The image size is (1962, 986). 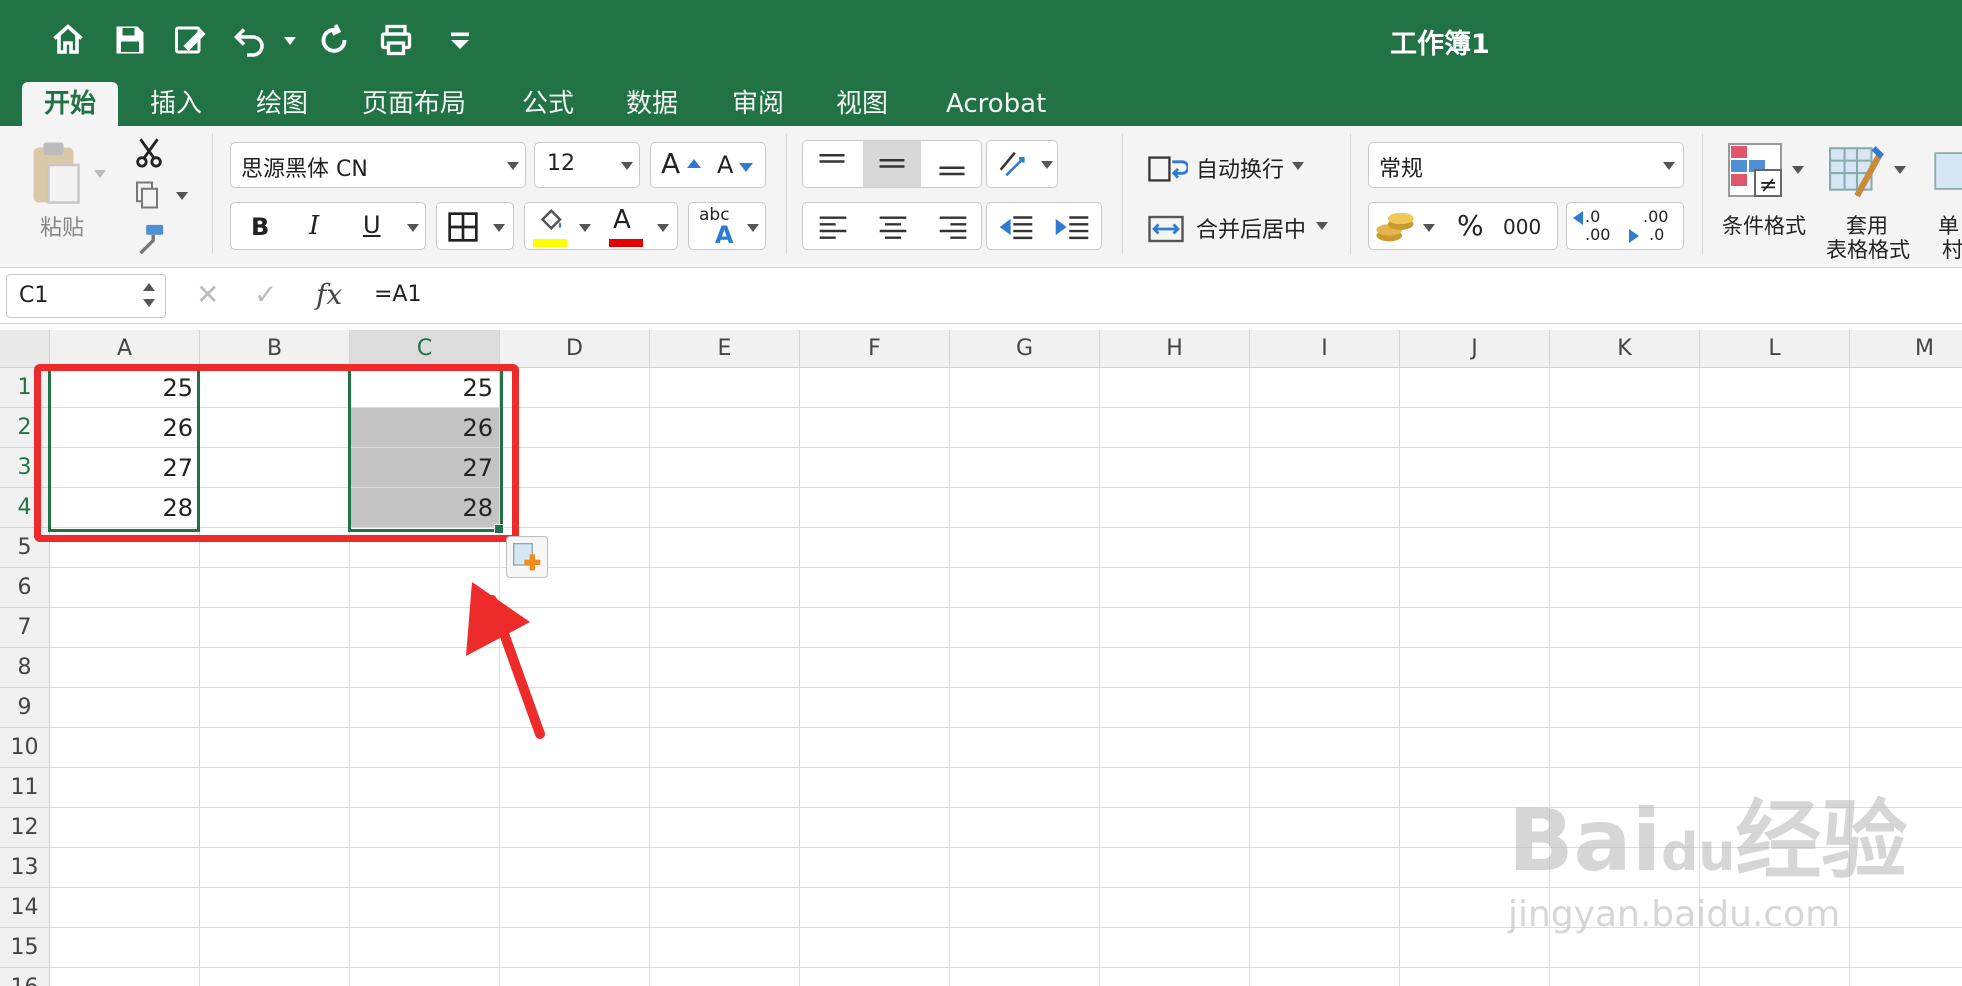 I want to click on print-icon, so click(x=396, y=40).